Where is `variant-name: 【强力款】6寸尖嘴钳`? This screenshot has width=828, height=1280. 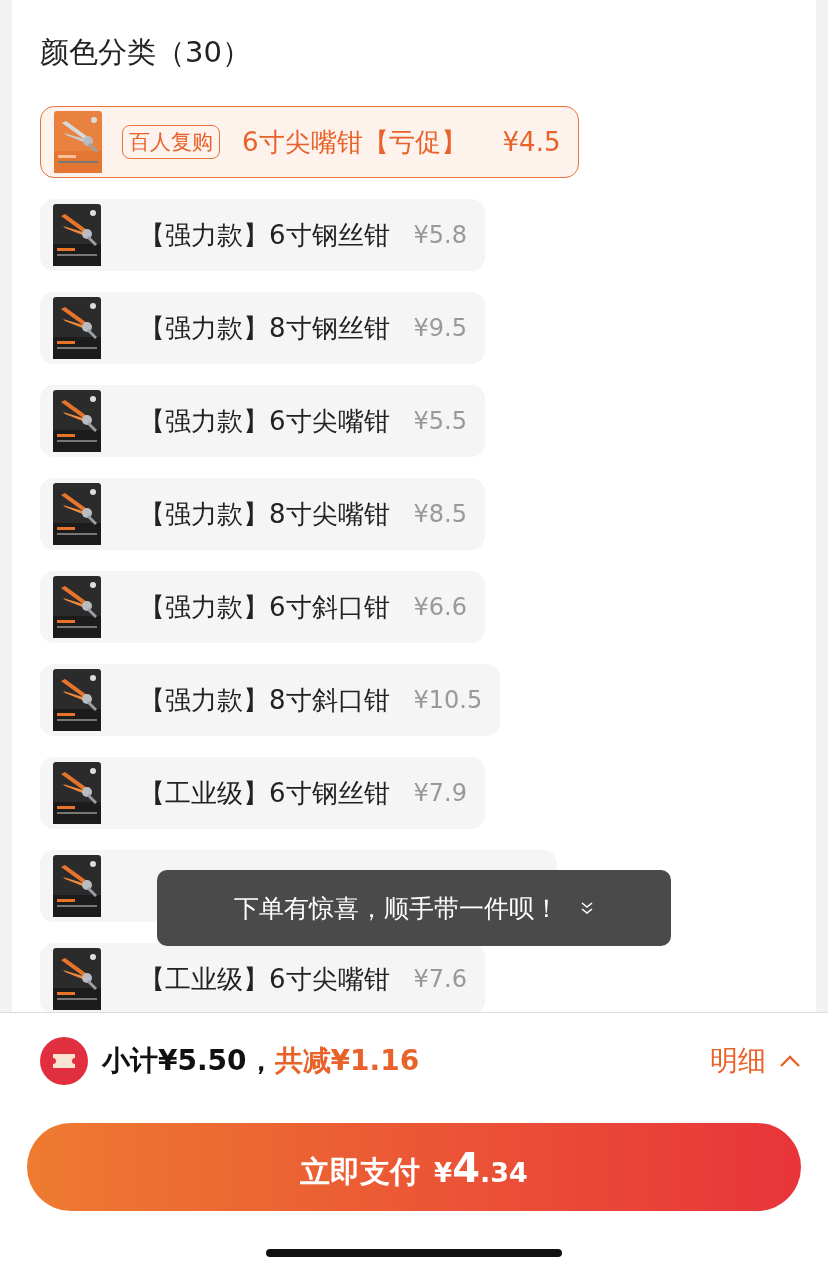
variant-name: 【强力款】6寸尖嘴钳 is located at coordinates (264, 421).